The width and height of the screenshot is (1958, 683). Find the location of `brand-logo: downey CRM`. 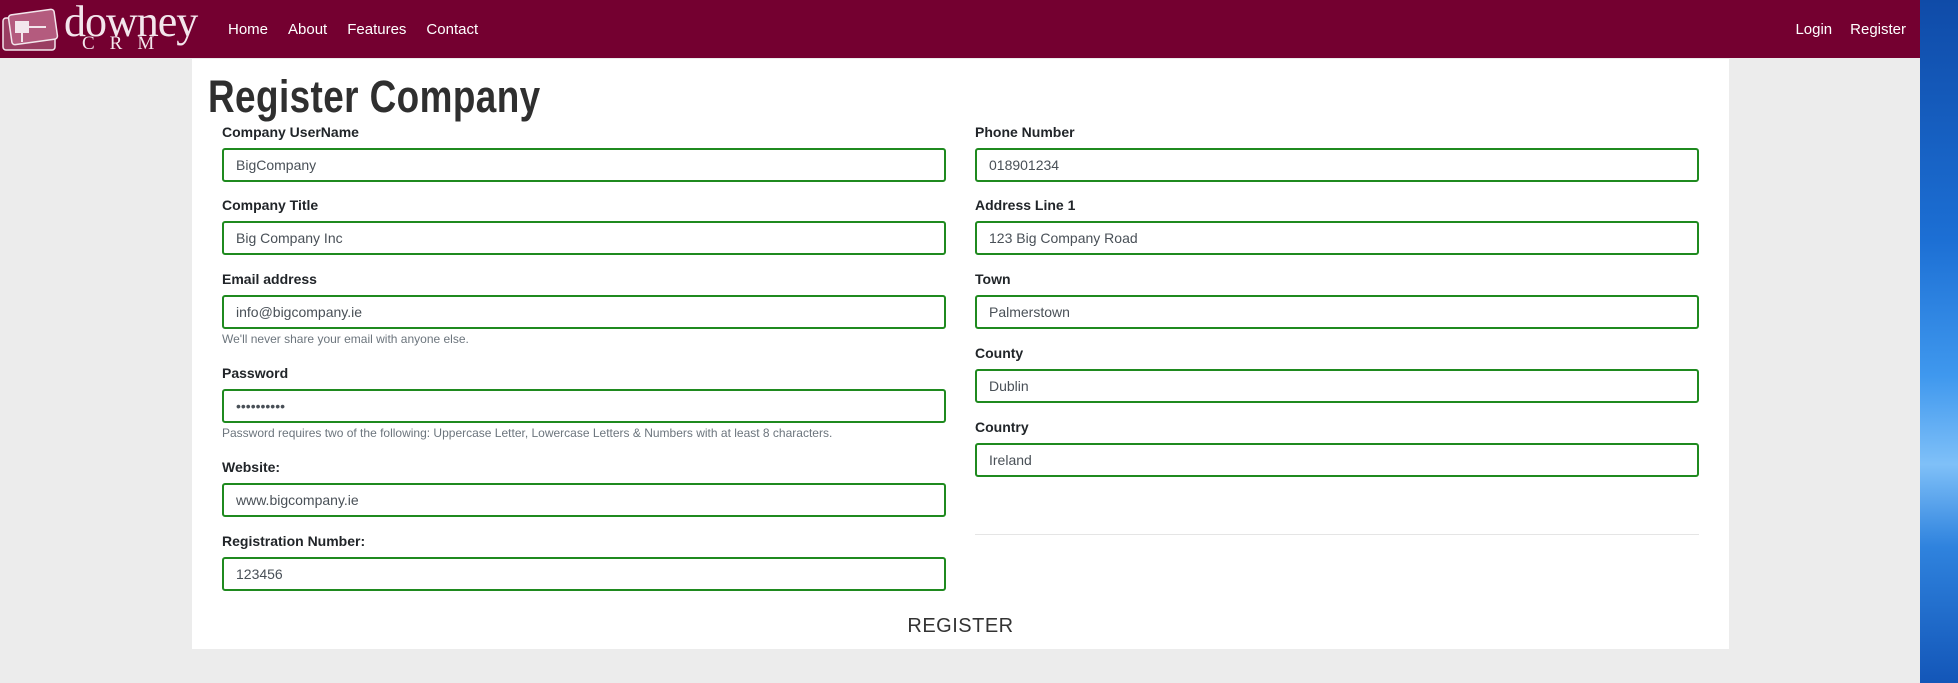

brand-logo: downey CRM is located at coordinates (100, 29).